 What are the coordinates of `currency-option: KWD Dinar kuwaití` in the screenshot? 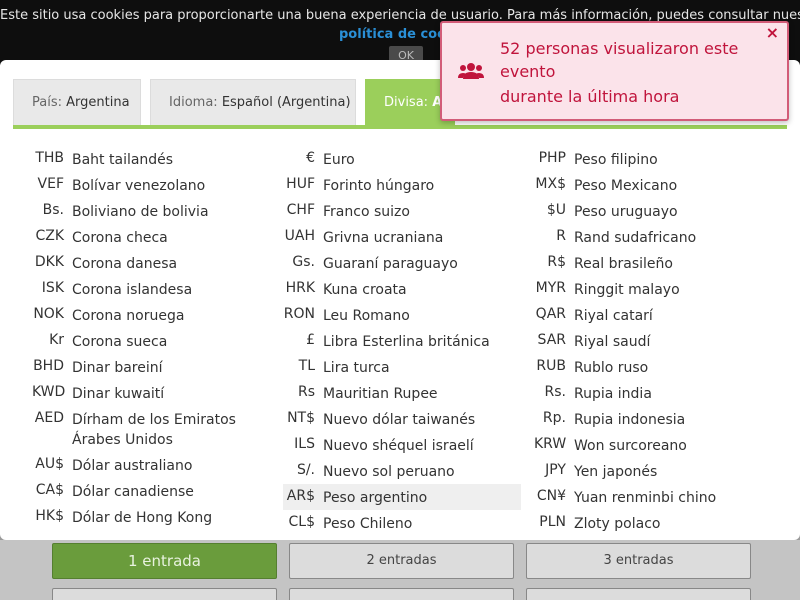 It's located at (151, 393).